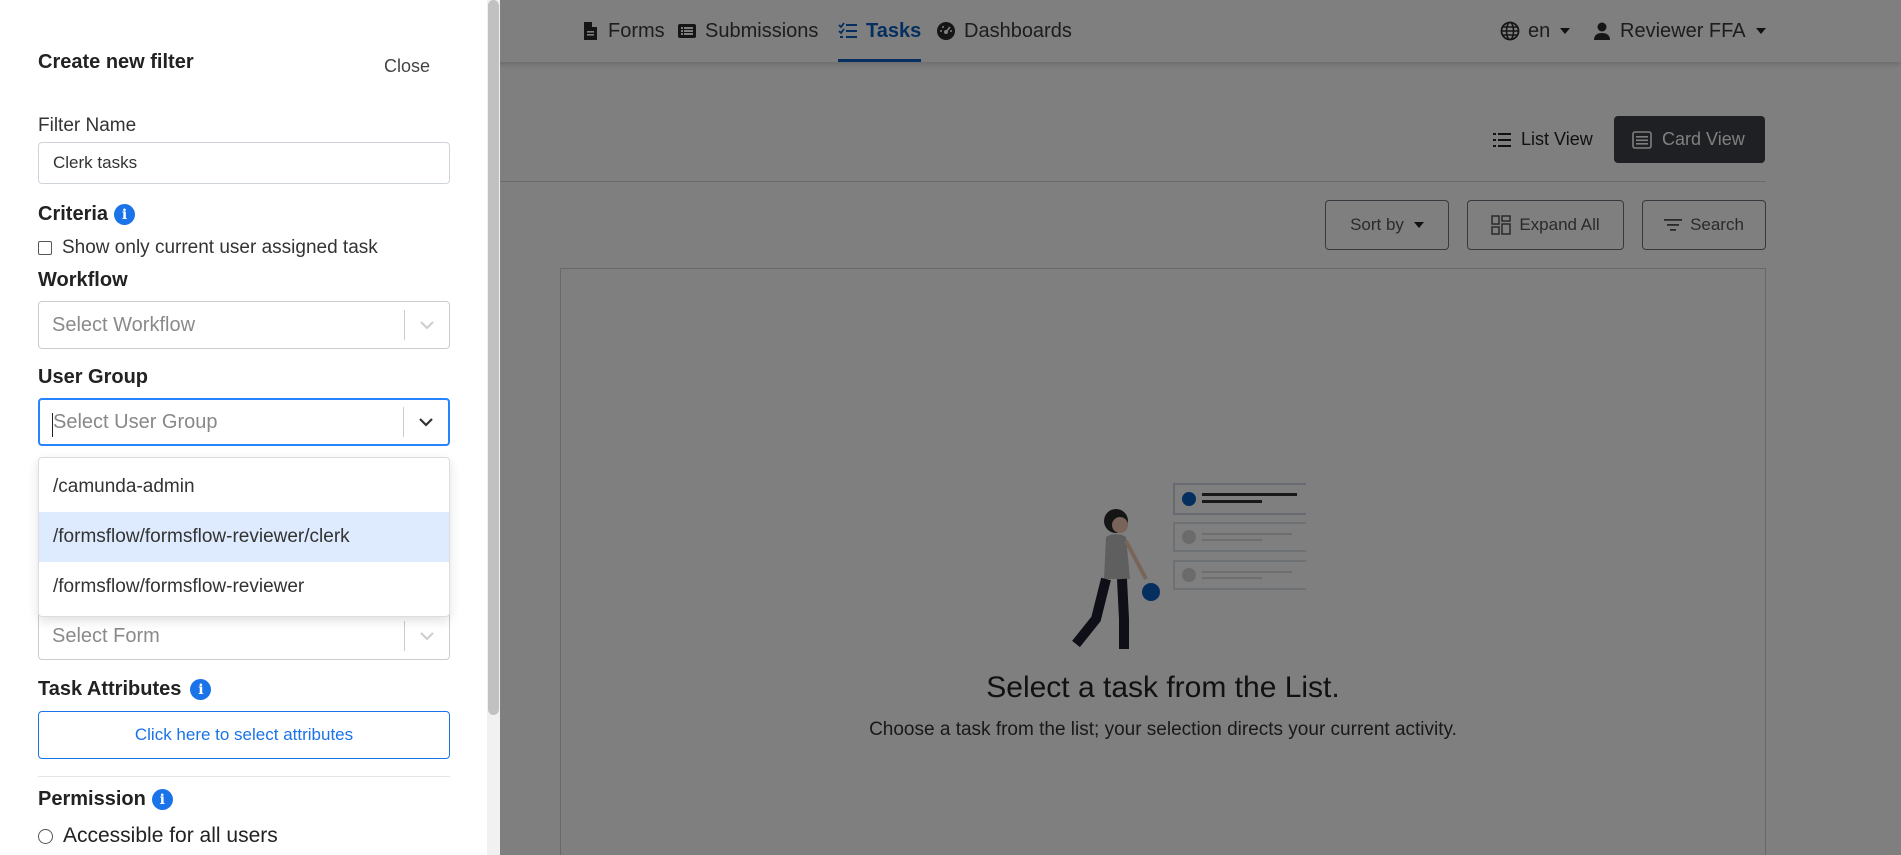 The height and width of the screenshot is (855, 1901). Describe the element at coordinates (244, 735) in the screenshot. I see `select-attributes-button: Click here to select attributes` at that location.